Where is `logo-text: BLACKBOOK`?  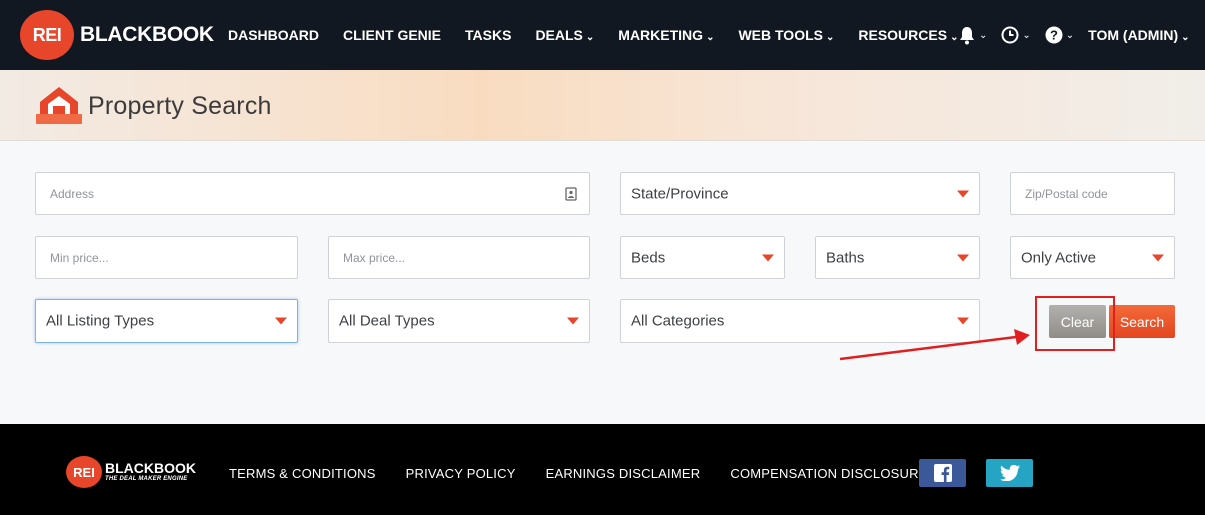 logo-text: BLACKBOOK is located at coordinates (147, 34).